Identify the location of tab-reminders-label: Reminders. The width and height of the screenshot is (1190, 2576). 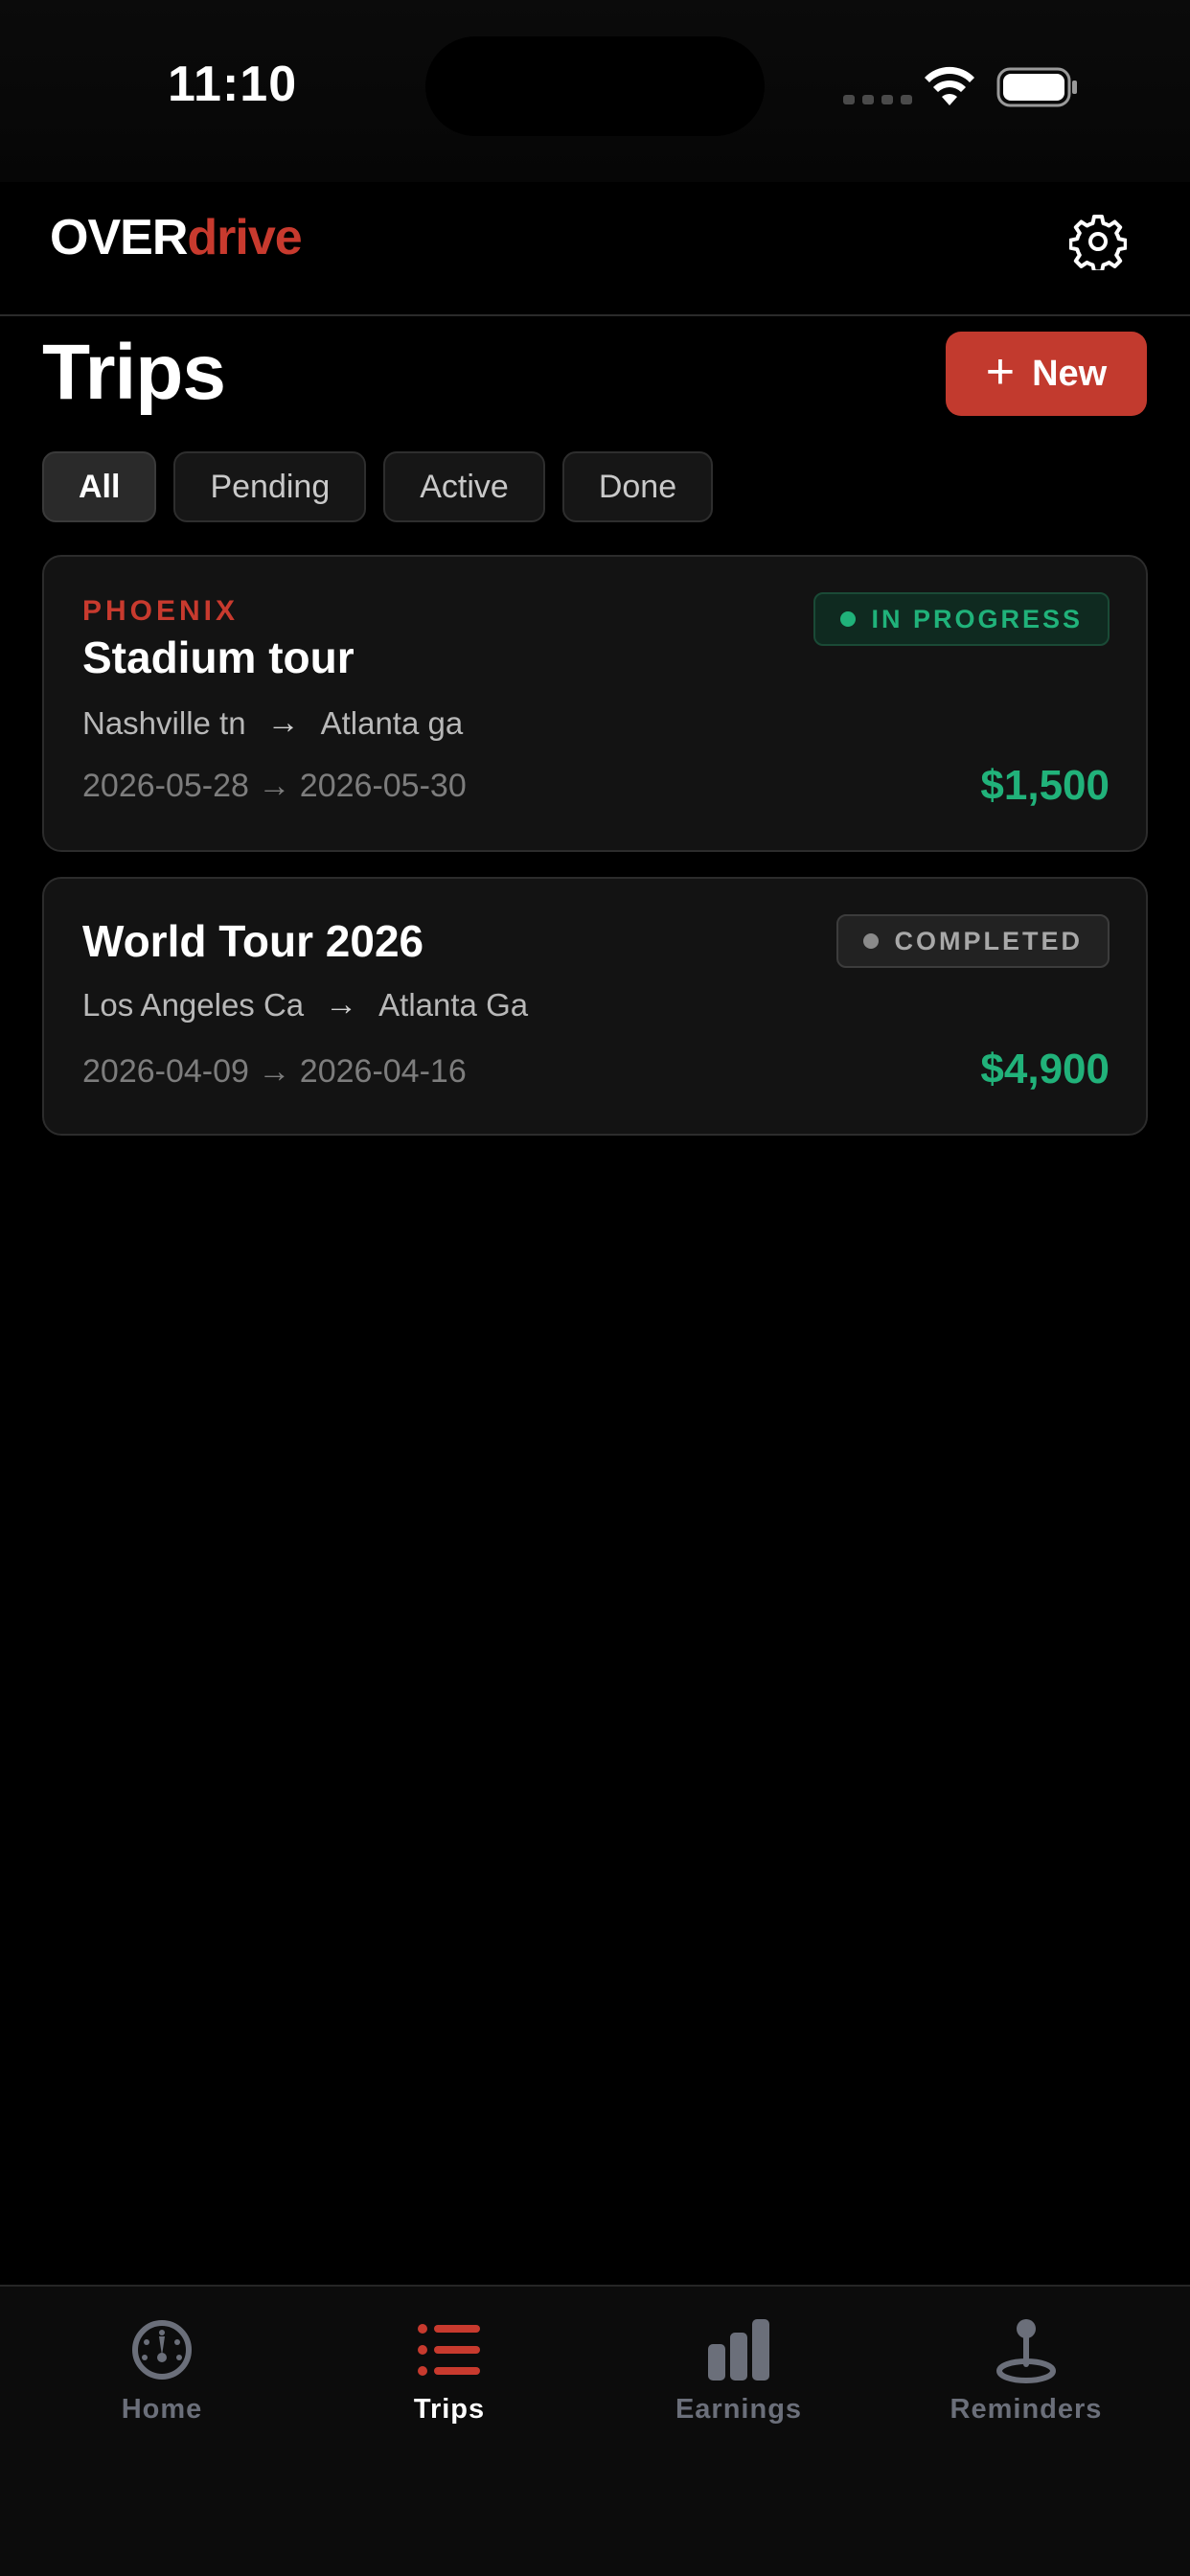
(1027, 2409).